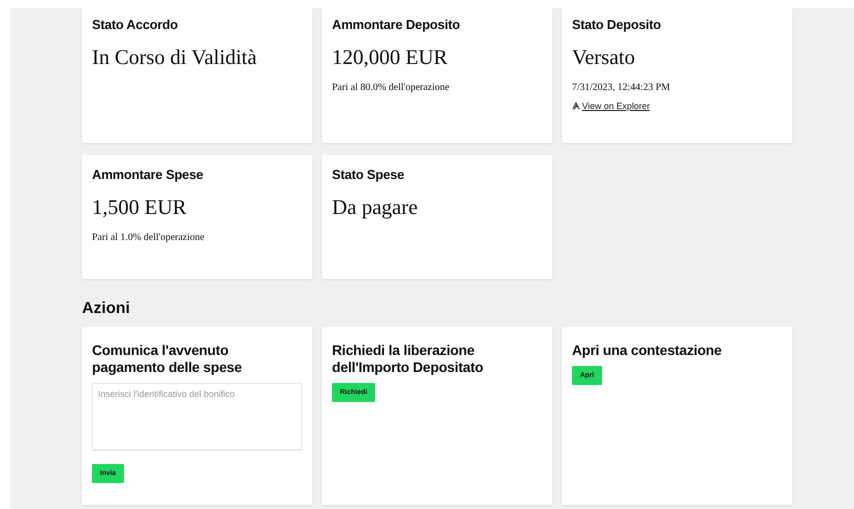 This screenshot has width=854, height=509. Describe the element at coordinates (617, 24) in the screenshot. I see `card-title: Stato Deposito` at that location.